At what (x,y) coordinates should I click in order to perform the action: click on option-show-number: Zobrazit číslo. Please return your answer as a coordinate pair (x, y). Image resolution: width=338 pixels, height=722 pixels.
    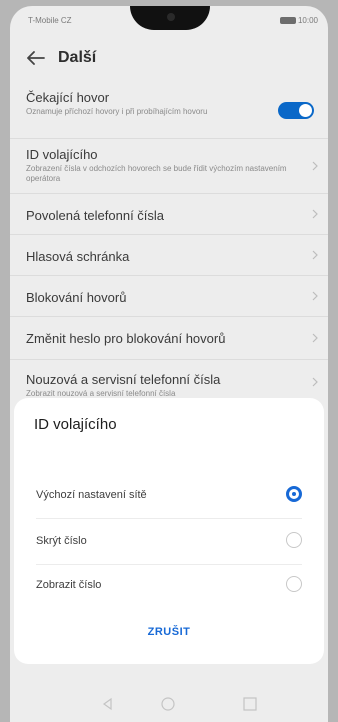
    Looking at the image, I should click on (169, 586).